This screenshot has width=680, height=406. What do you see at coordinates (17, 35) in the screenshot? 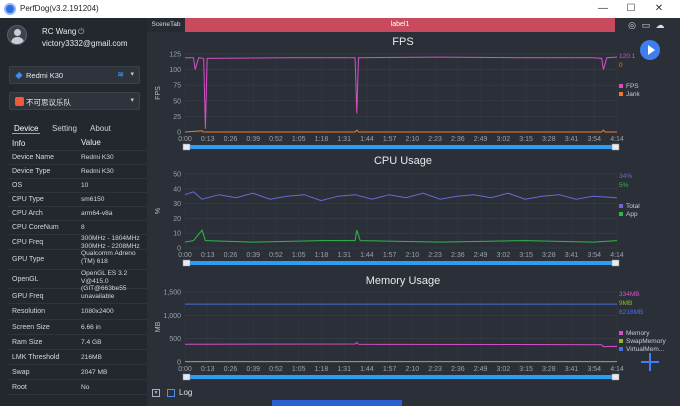
I see `avatar-icon` at bounding box center [17, 35].